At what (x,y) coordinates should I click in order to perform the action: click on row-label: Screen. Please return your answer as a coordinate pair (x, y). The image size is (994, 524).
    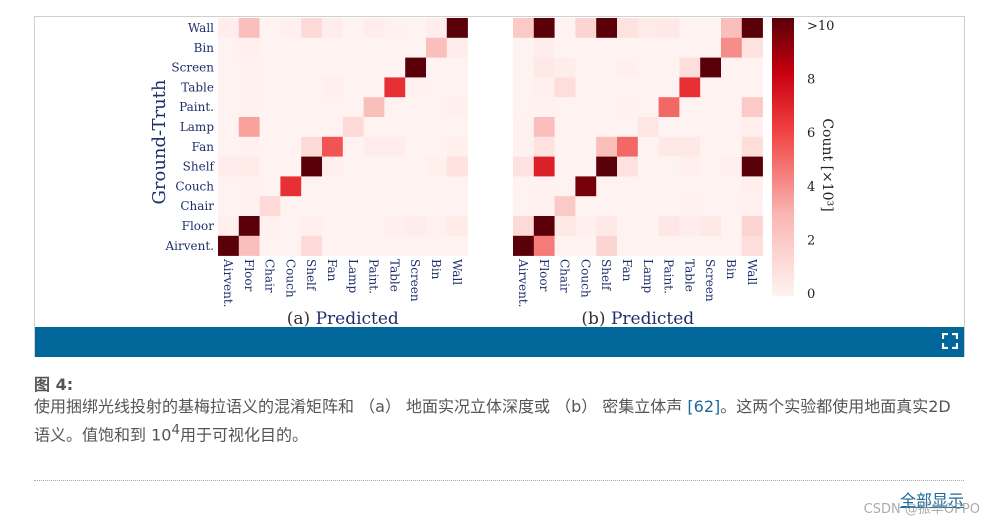
    Looking at the image, I should click on (192, 68).